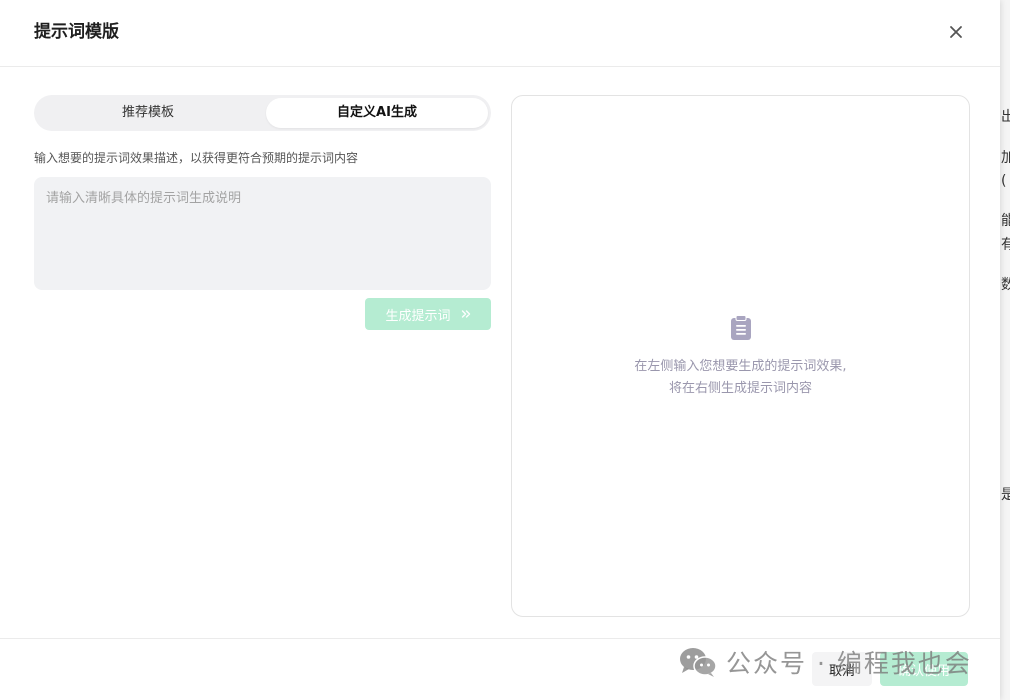 This screenshot has width=1010, height=700. I want to click on close-button, so click(956, 32).